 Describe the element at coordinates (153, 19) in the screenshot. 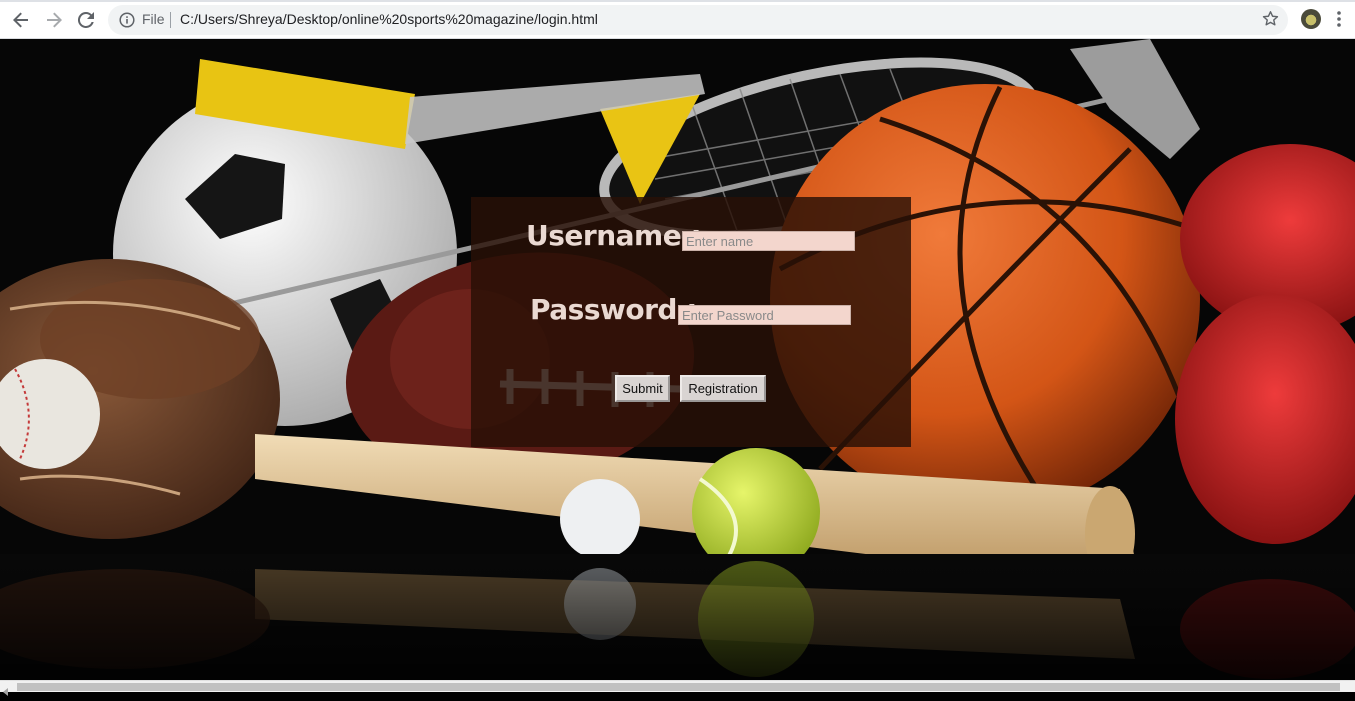

I see `file-scheme-label: File` at that location.